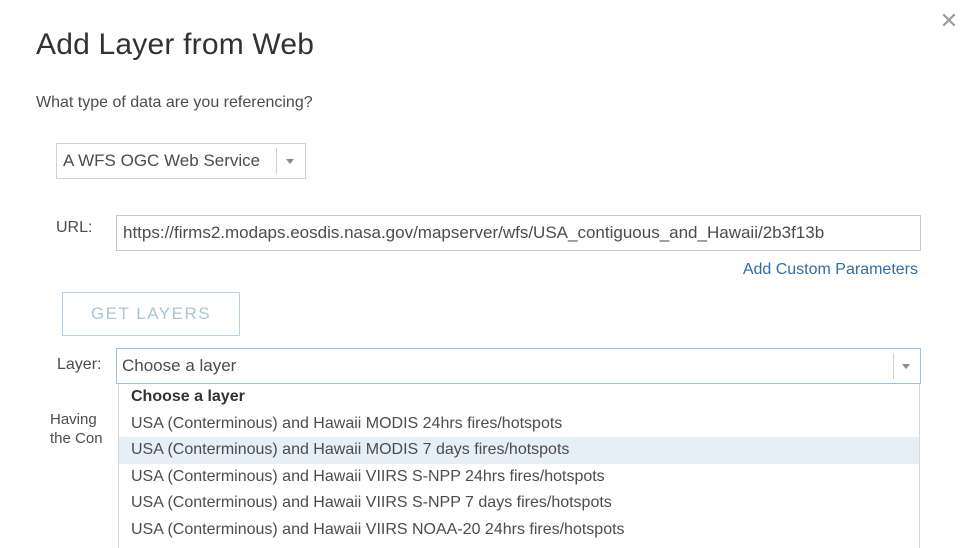 The width and height of the screenshot is (972, 548). What do you see at coordinates (76, 438) in the screenshot?
I see `help-text-line-2: the Con` at bounding box center [76, 438].